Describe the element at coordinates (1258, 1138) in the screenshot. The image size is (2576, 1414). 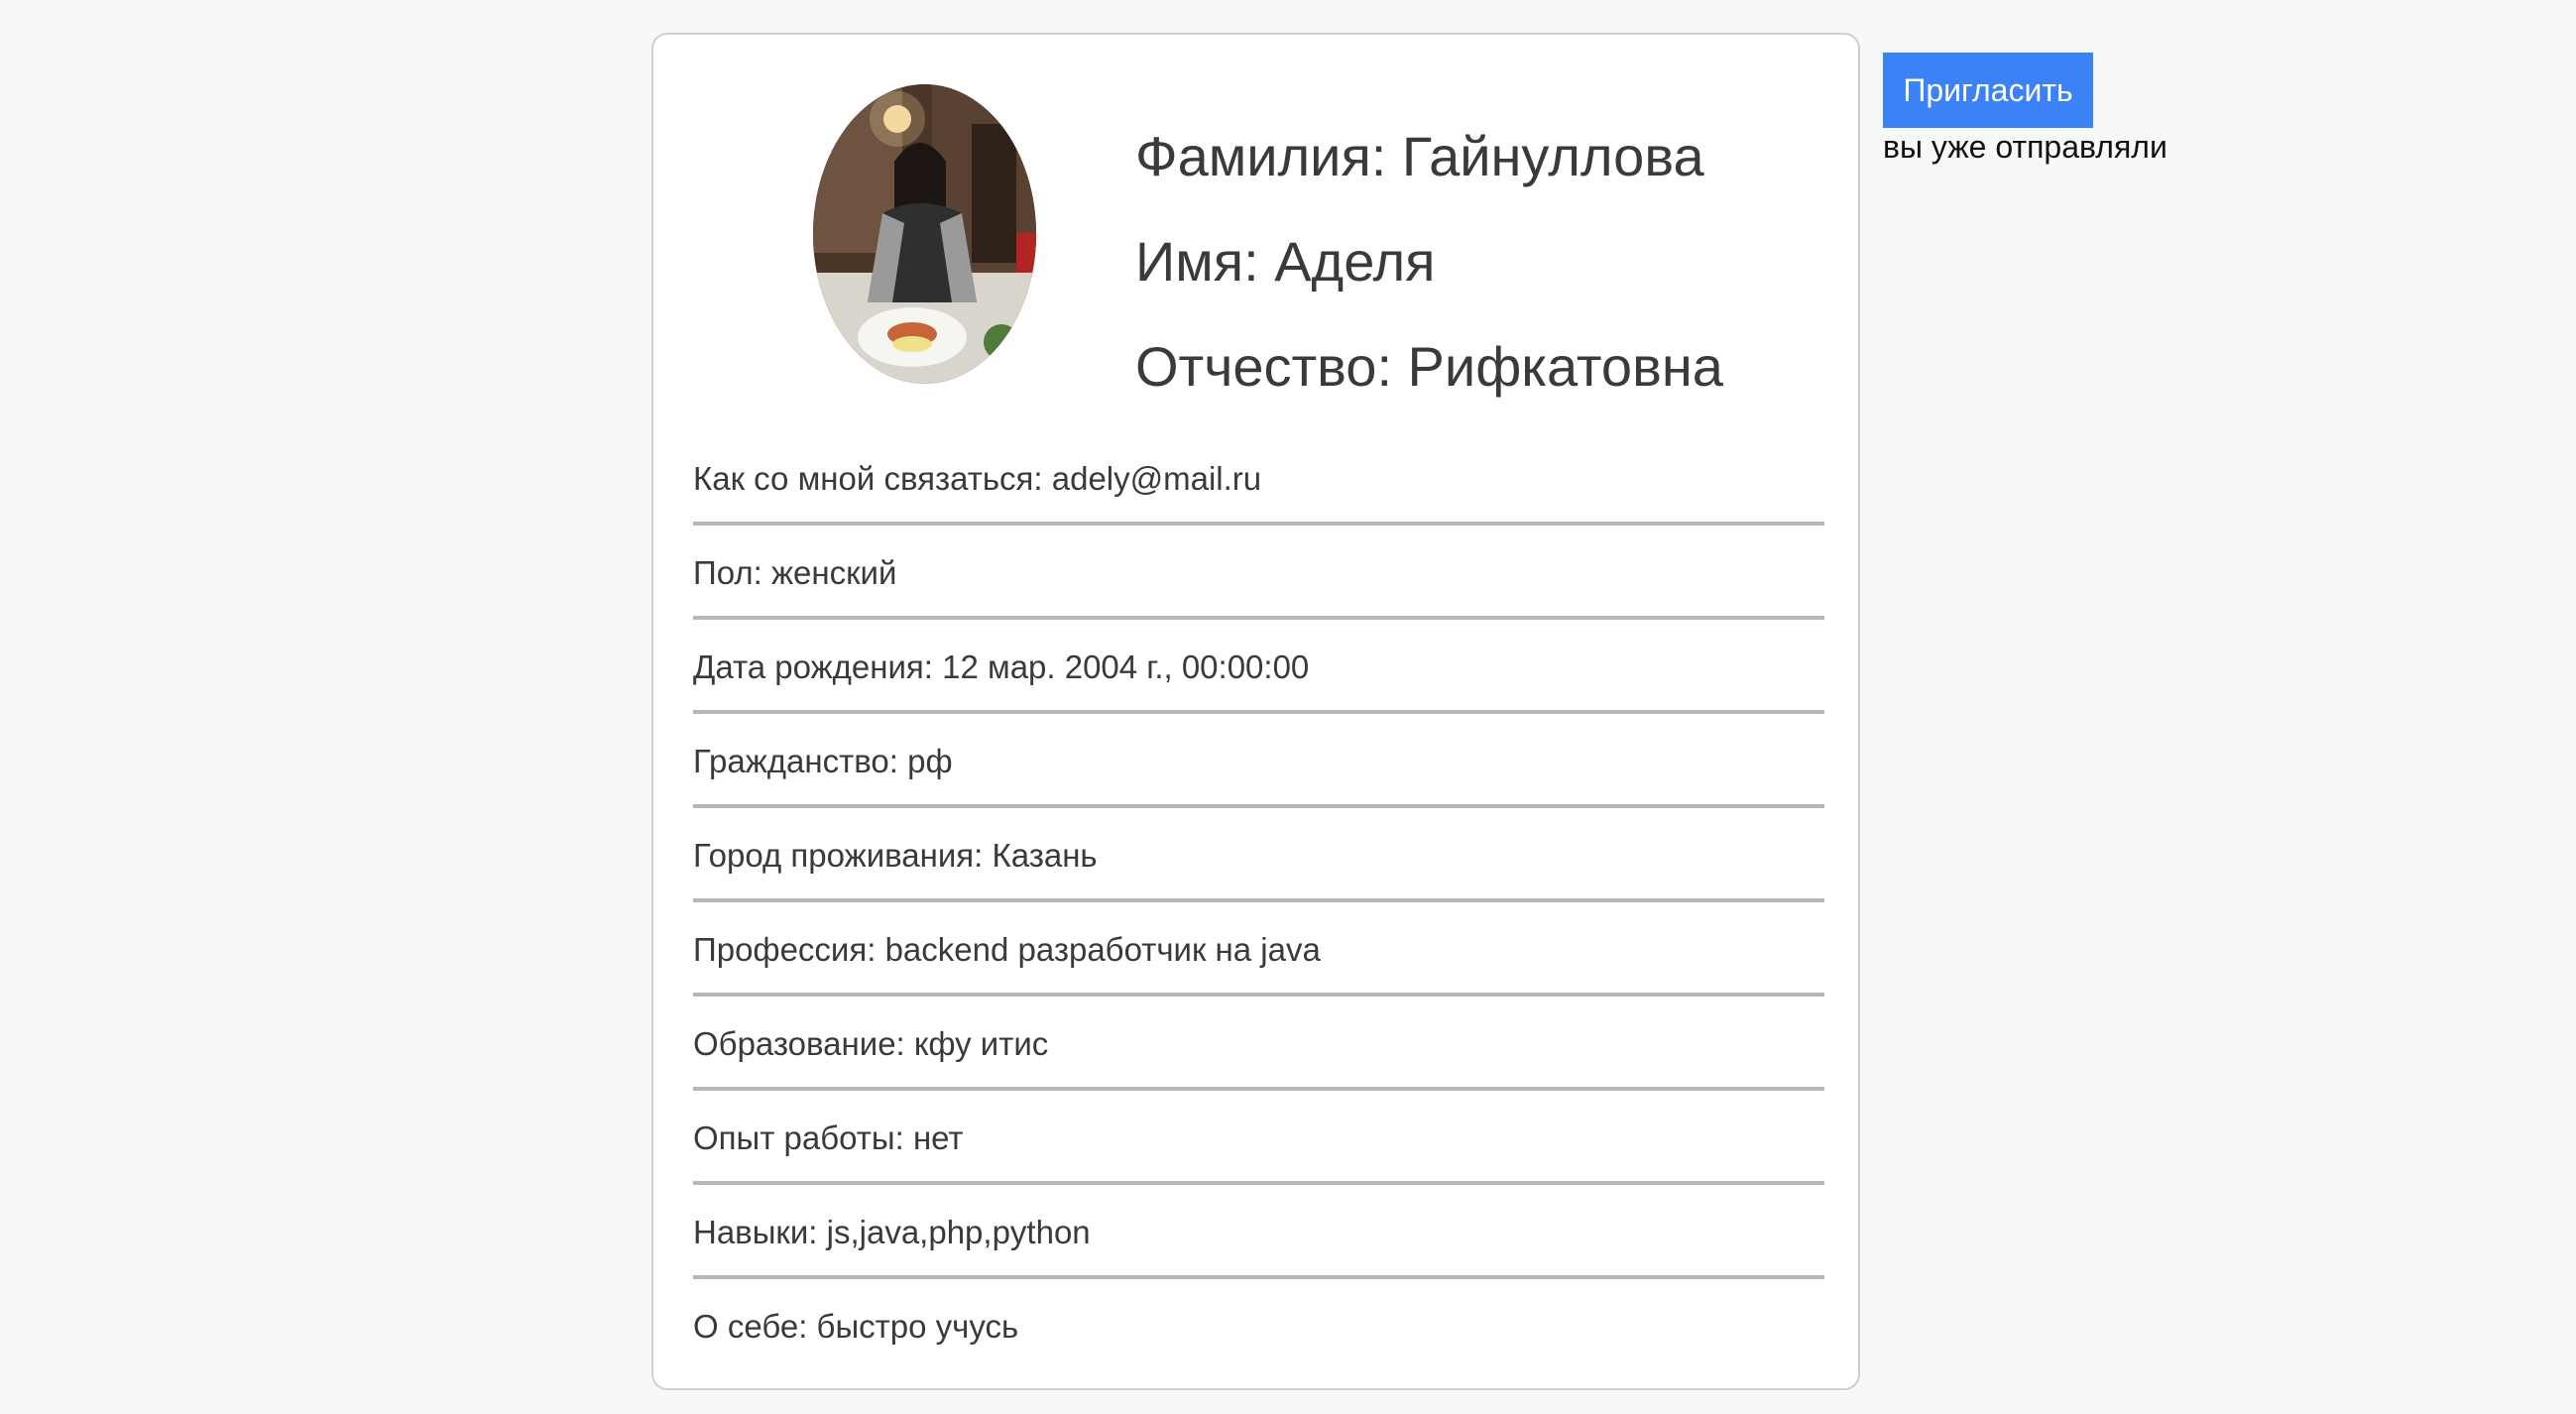
I see `experience-field: Опыт работы: нет` at that location.